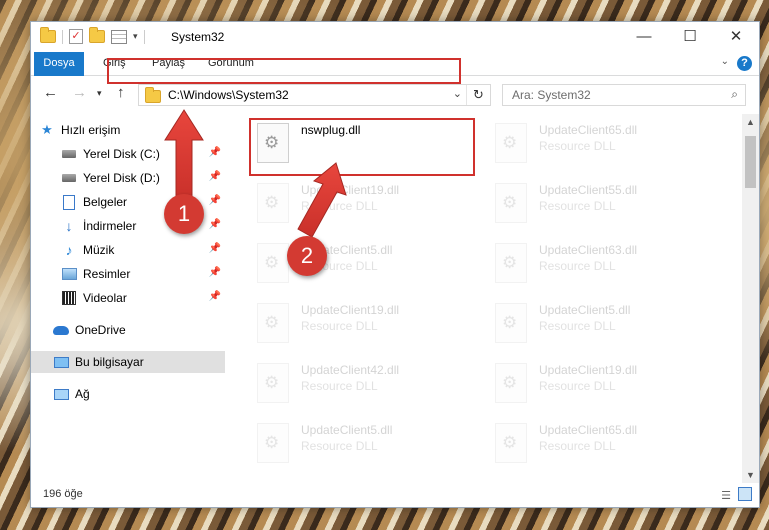 This screenshot has height=530, width=769. What do you see at coordinates (128, 330) in the screenshot?
I see `sidebar-item-onedrive: OneDrive` at bounding box center [128, 330].